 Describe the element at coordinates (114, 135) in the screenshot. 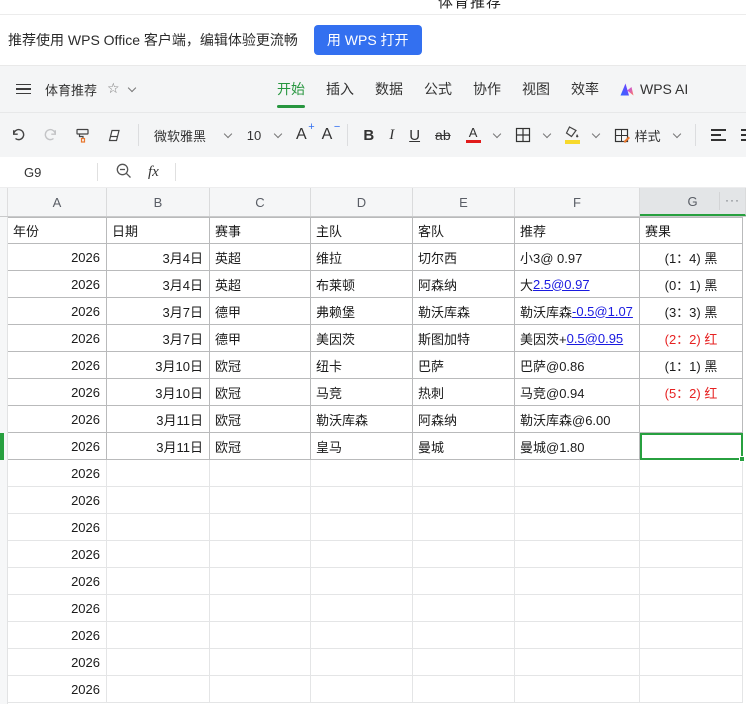

I see `eraser-button` at that location.